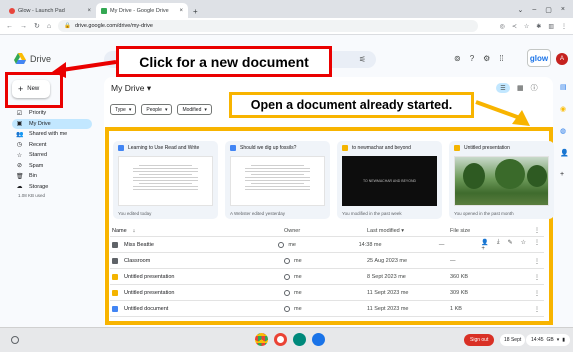  What do you see at coordinates (548, 340) in the screenshot?
I see `status-tray: 14:45 GB ▾ ▮` at bounding box center [548, 340].